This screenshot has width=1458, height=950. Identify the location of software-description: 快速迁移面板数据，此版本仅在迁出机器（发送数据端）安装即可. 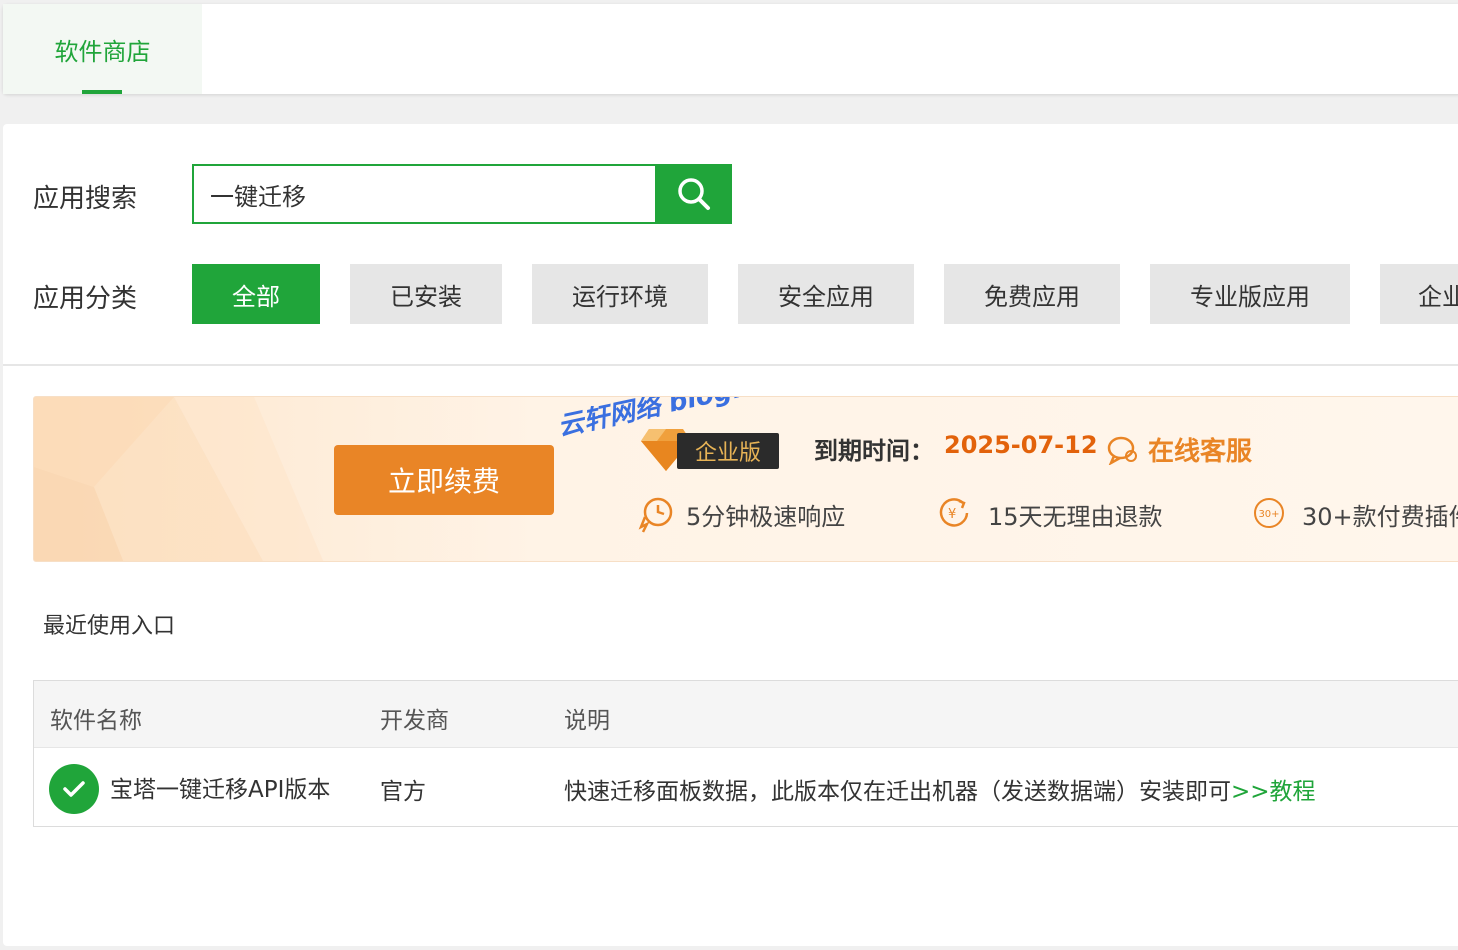
(897, 792).